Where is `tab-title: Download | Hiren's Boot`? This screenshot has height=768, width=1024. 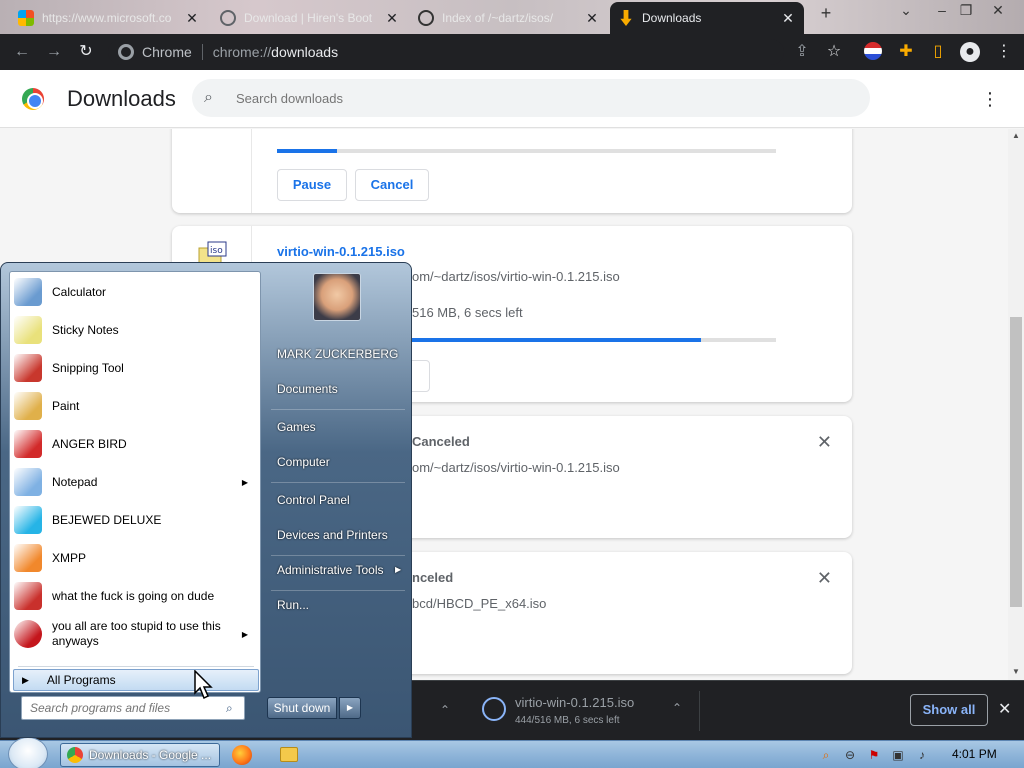 tab-title: Download | Hiren's Boot is located at coordinates (308, 18).